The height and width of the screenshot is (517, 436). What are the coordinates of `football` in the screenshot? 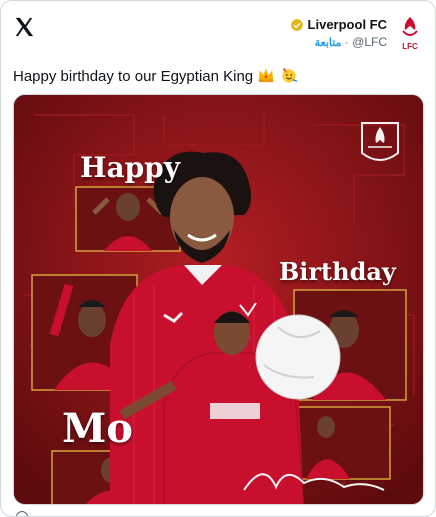 It's located at (298, 357).